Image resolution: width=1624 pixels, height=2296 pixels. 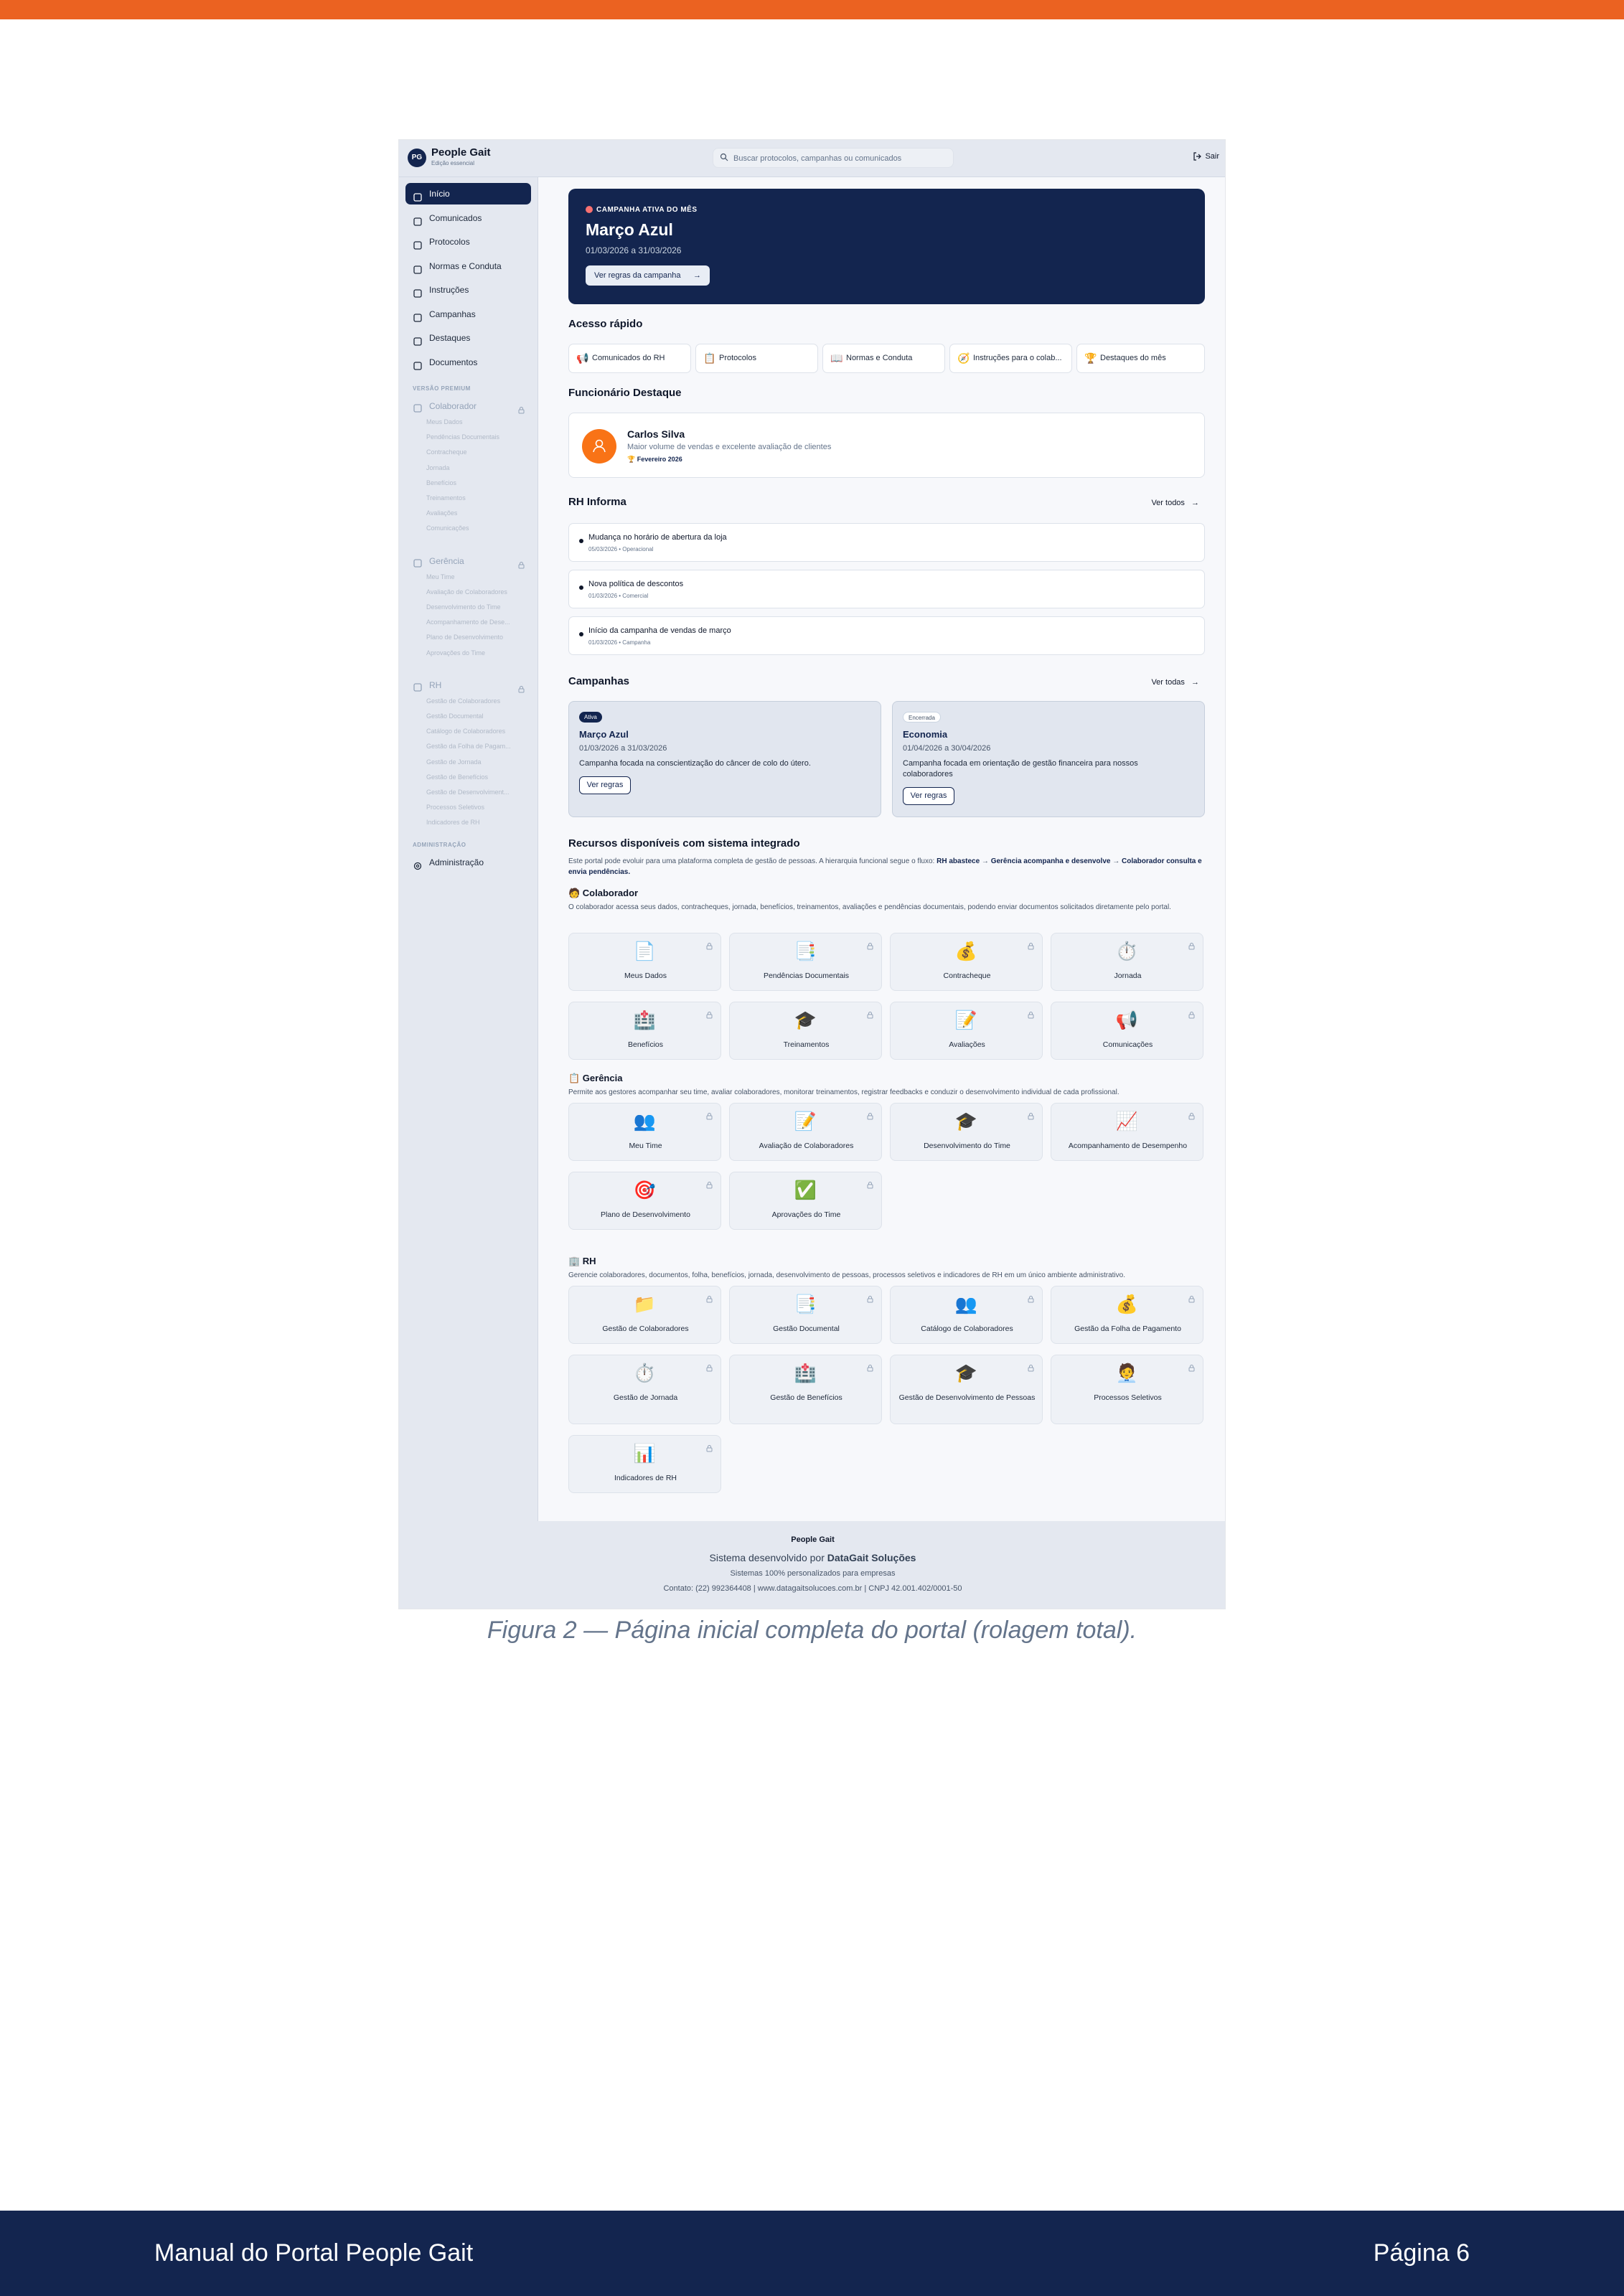 What do you see at coordinates (709, 358) in the screenshot?
I see `quick-access-icon: 📋` at bounding box center [709, 358].